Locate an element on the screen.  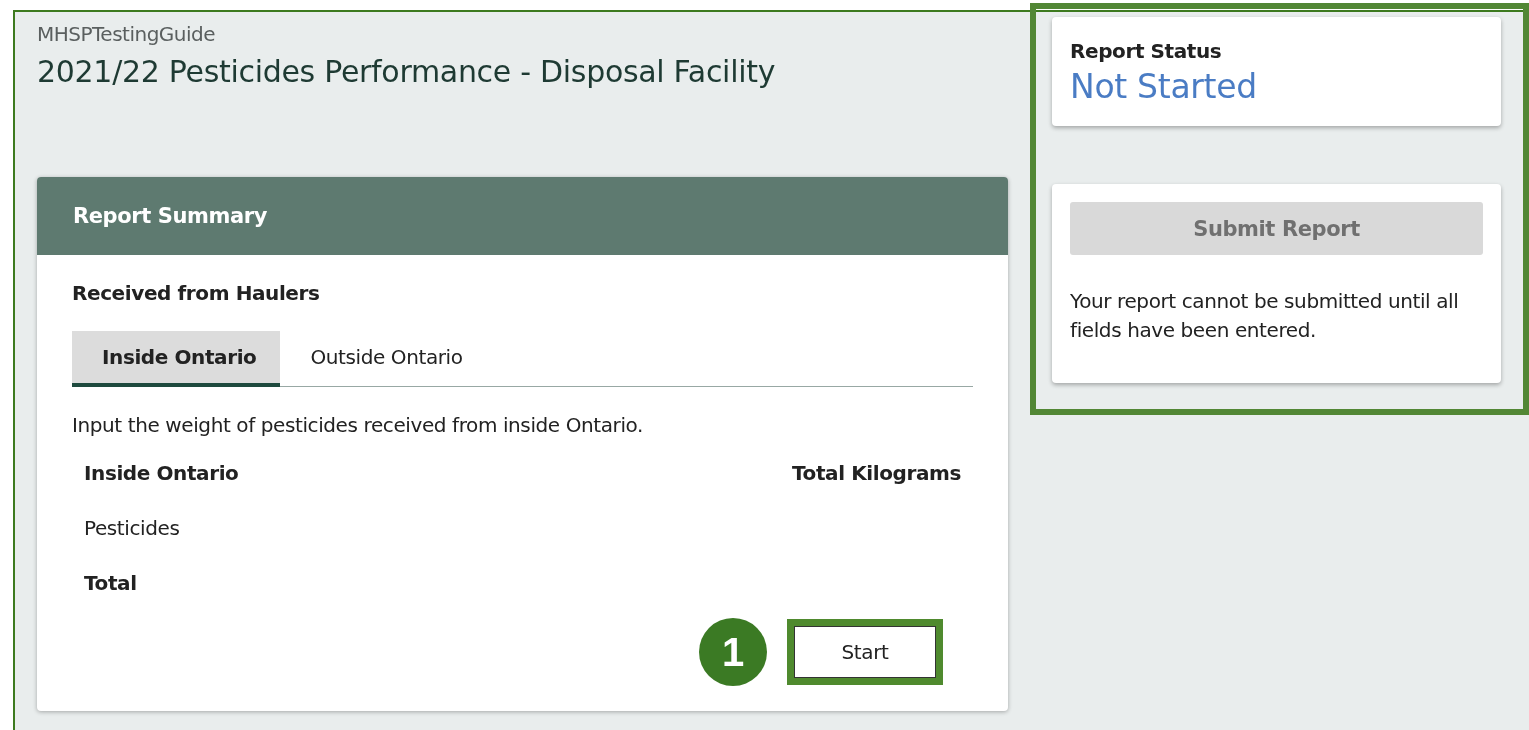
section-heading: Received from Haulers is located at coordinates (196, 293).